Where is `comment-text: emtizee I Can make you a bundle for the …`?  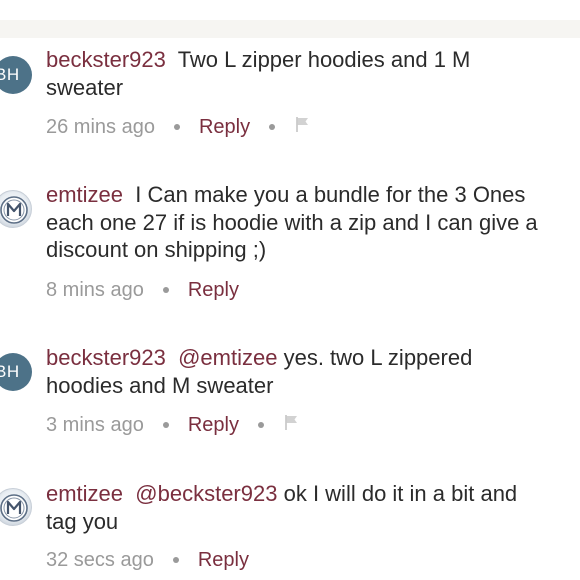 comment-text: emtizee I Can make you a bundle for the … is located at coordinates (313, 222).